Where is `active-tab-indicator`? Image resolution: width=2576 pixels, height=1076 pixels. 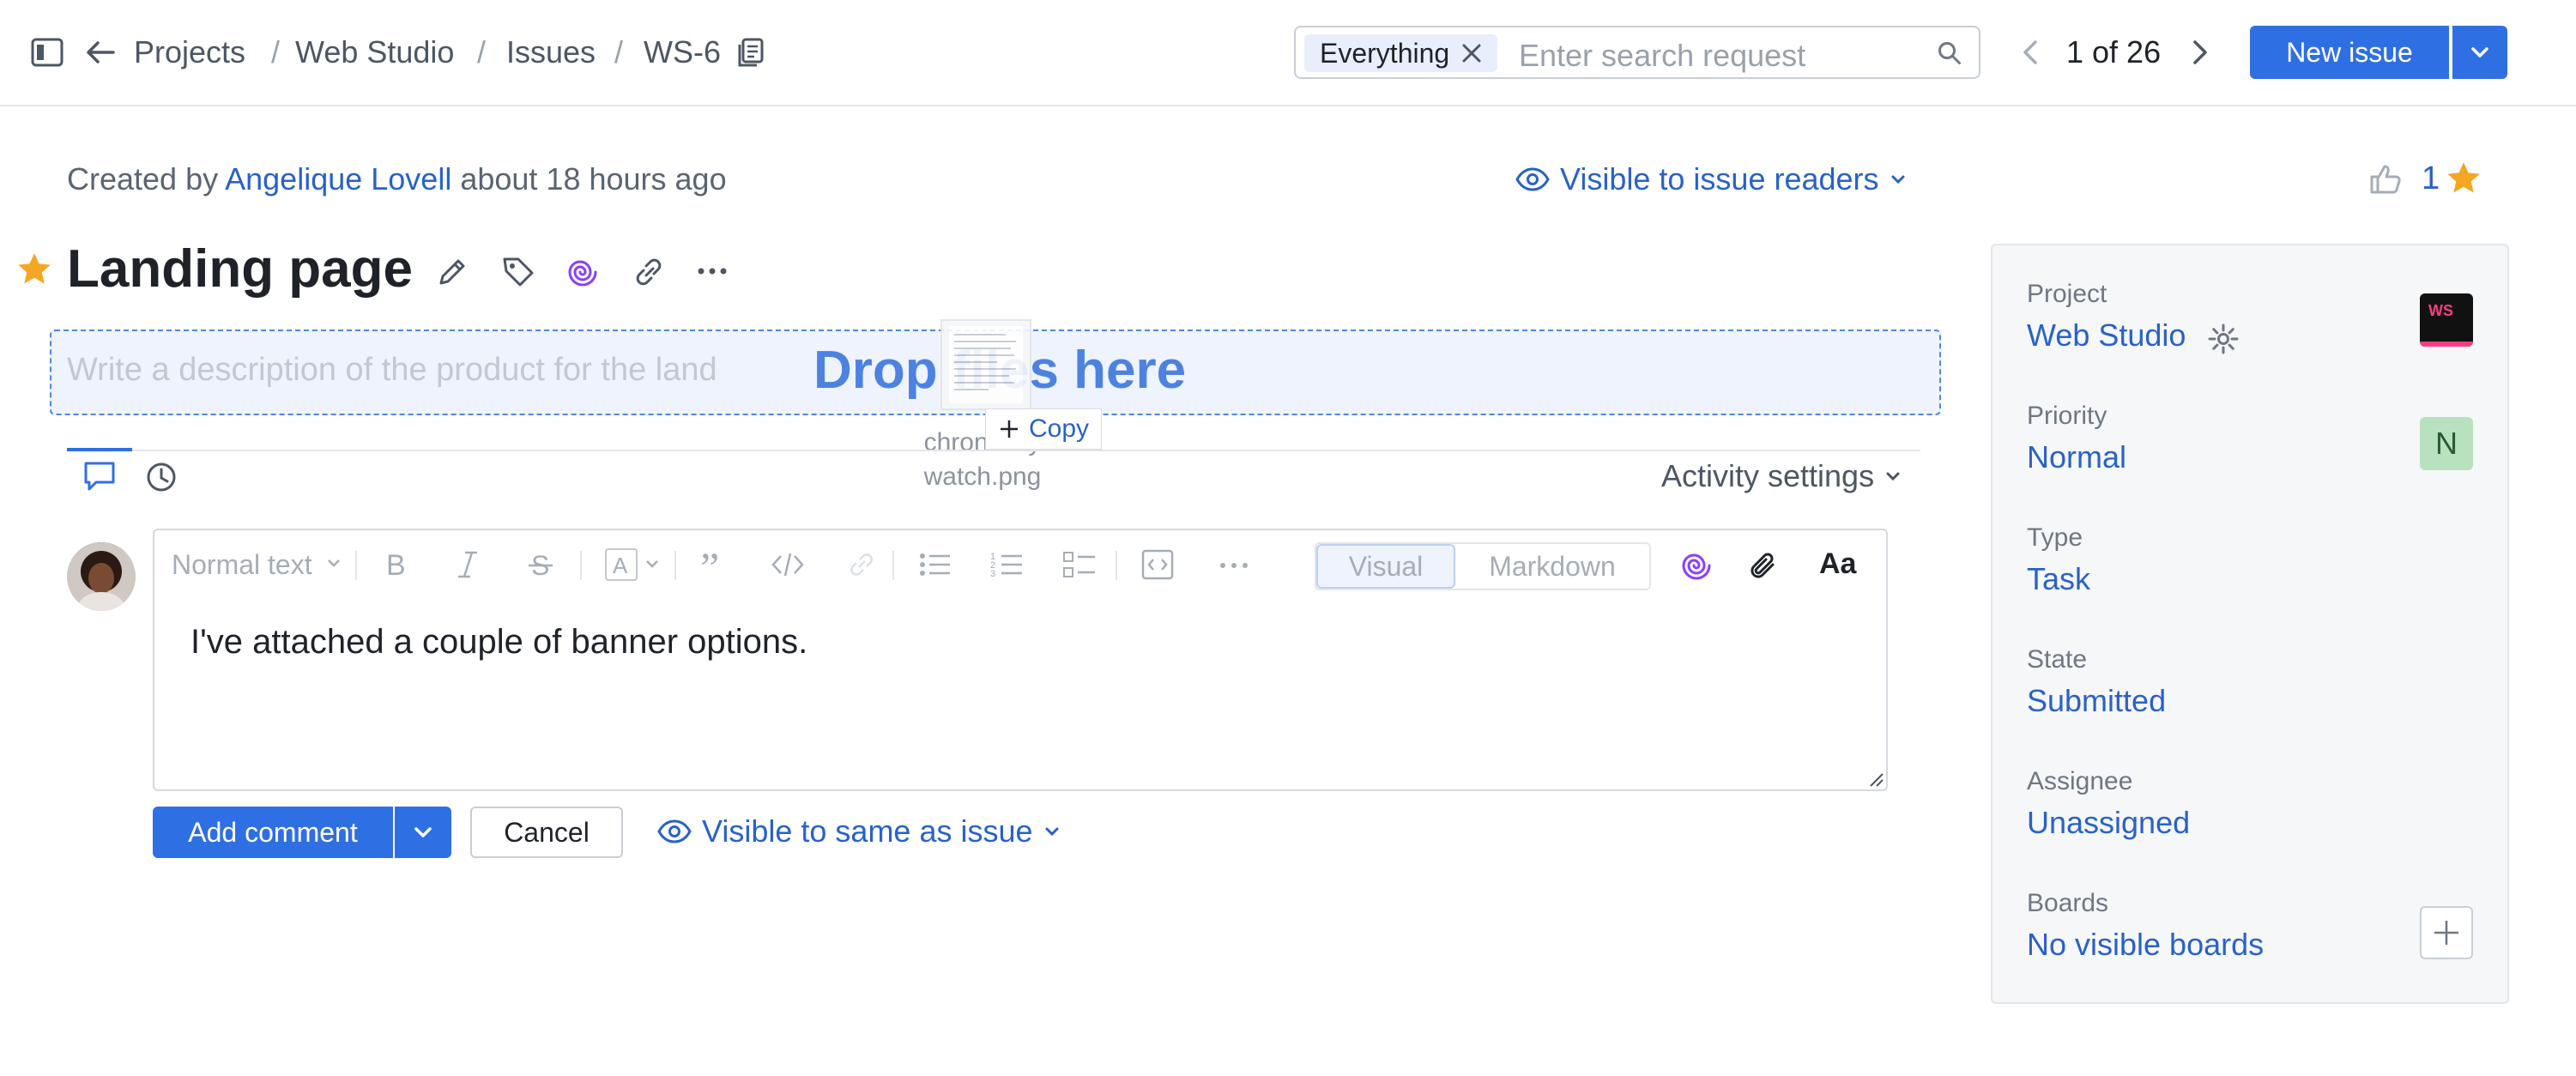 active-tab-indicator is located at coordinates (99, 449).